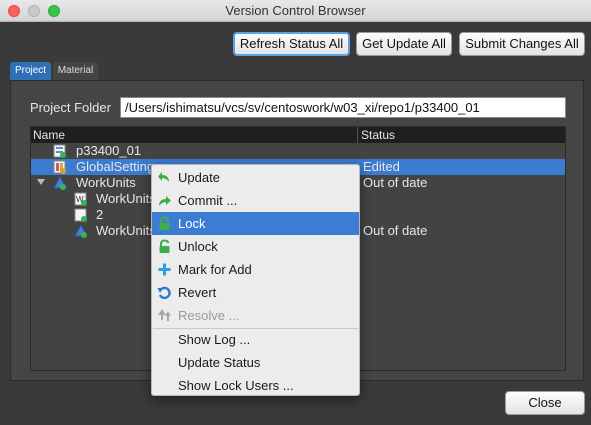  What do you see at coordinates (255, 246) in the screenshot?
I see `menu-item-unlock: Unlock` at bounding box center [255, 246].